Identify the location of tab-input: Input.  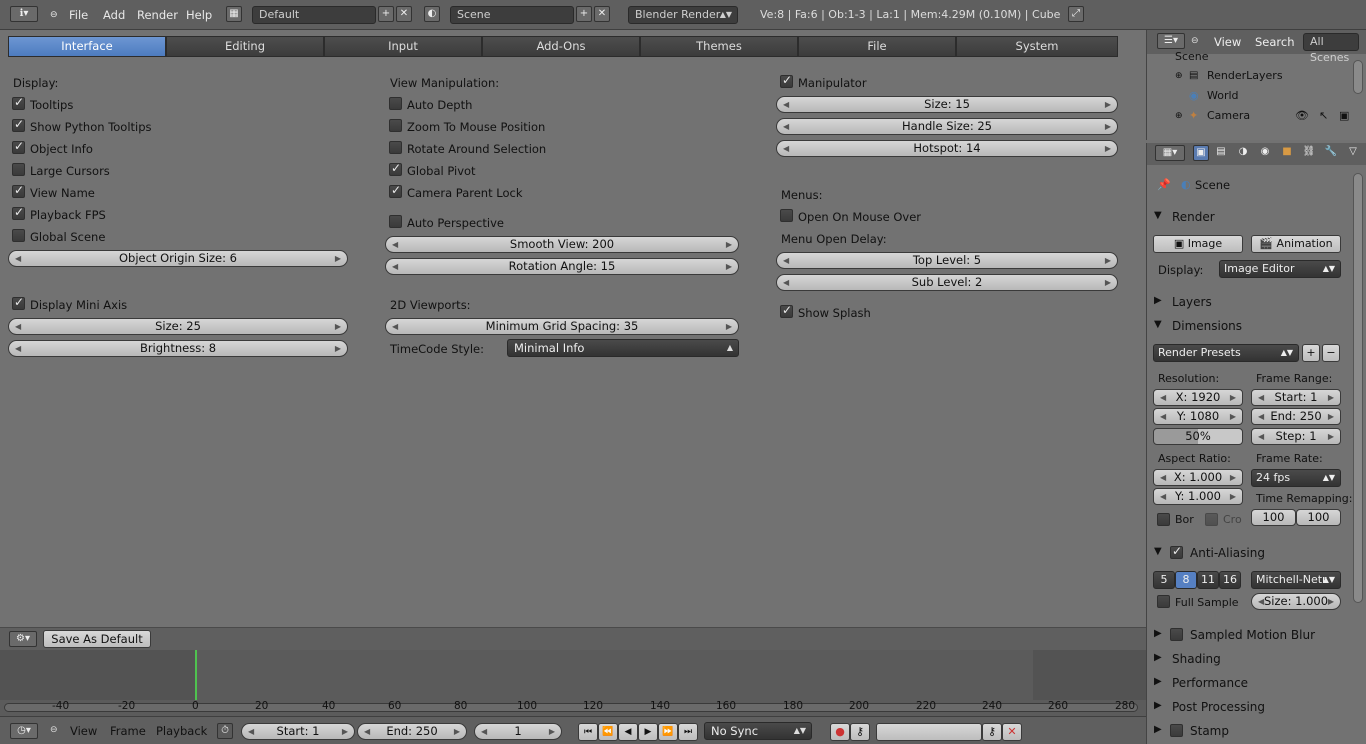
(403, 46).